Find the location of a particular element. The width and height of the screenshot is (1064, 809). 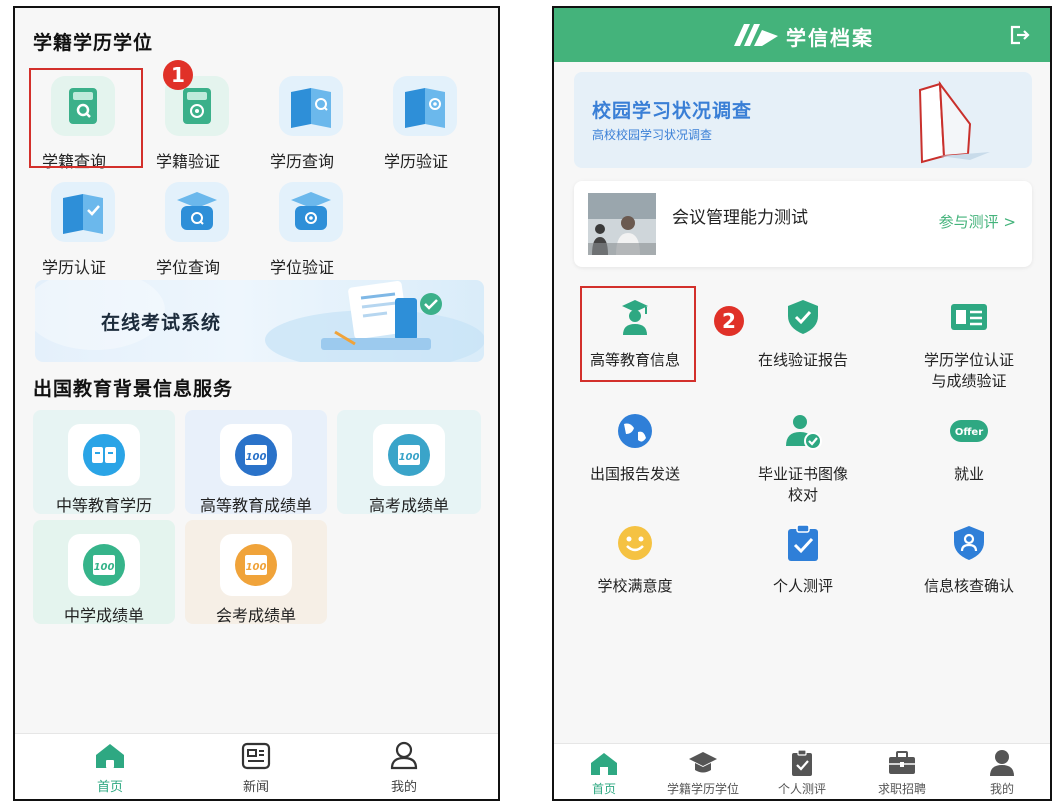

card-huikao-transcript: 100 会考成绩单 is located at coordinates (256, 572).